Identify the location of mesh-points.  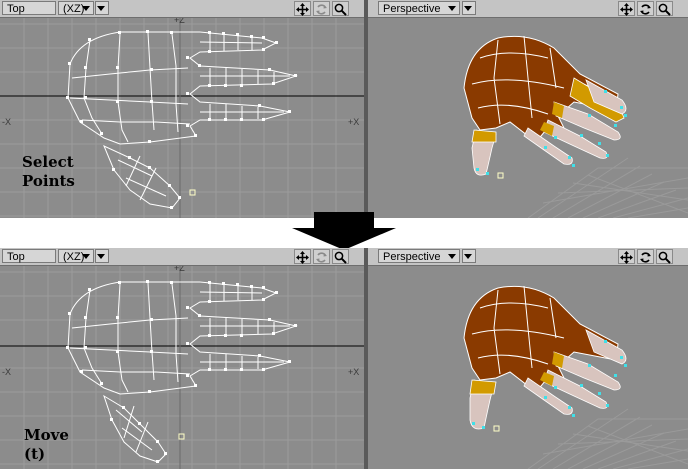
(181, 371).